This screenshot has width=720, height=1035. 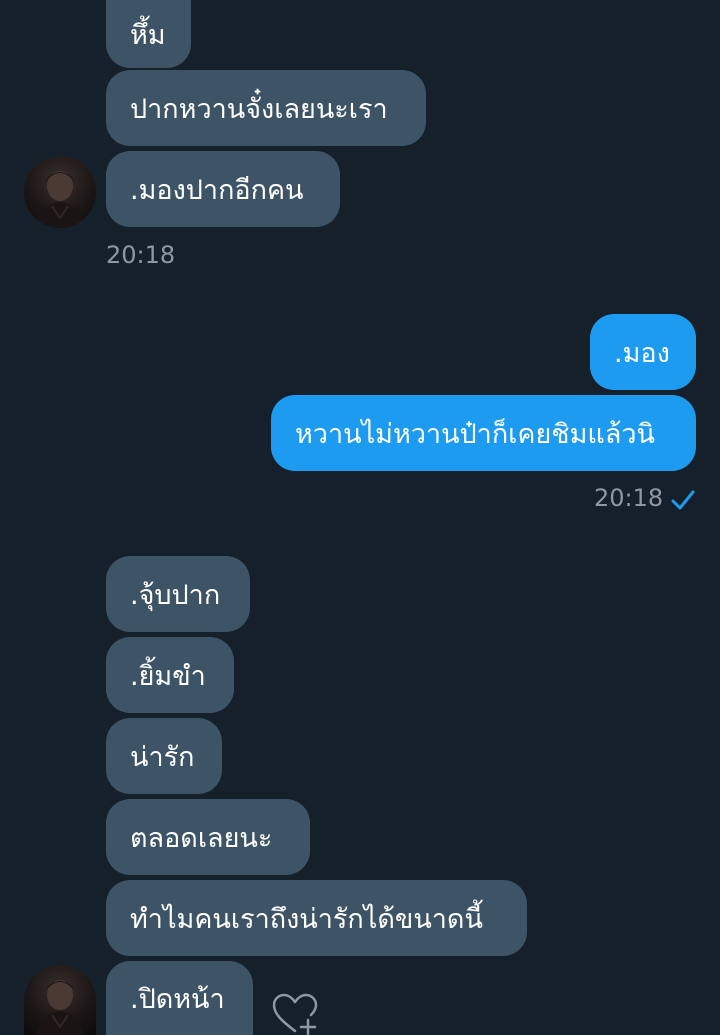 I want to click on outgoing-message: หวานไม่หวานป๋าก็เคยชิมแล้วนิ, so click(x=483, y=433).